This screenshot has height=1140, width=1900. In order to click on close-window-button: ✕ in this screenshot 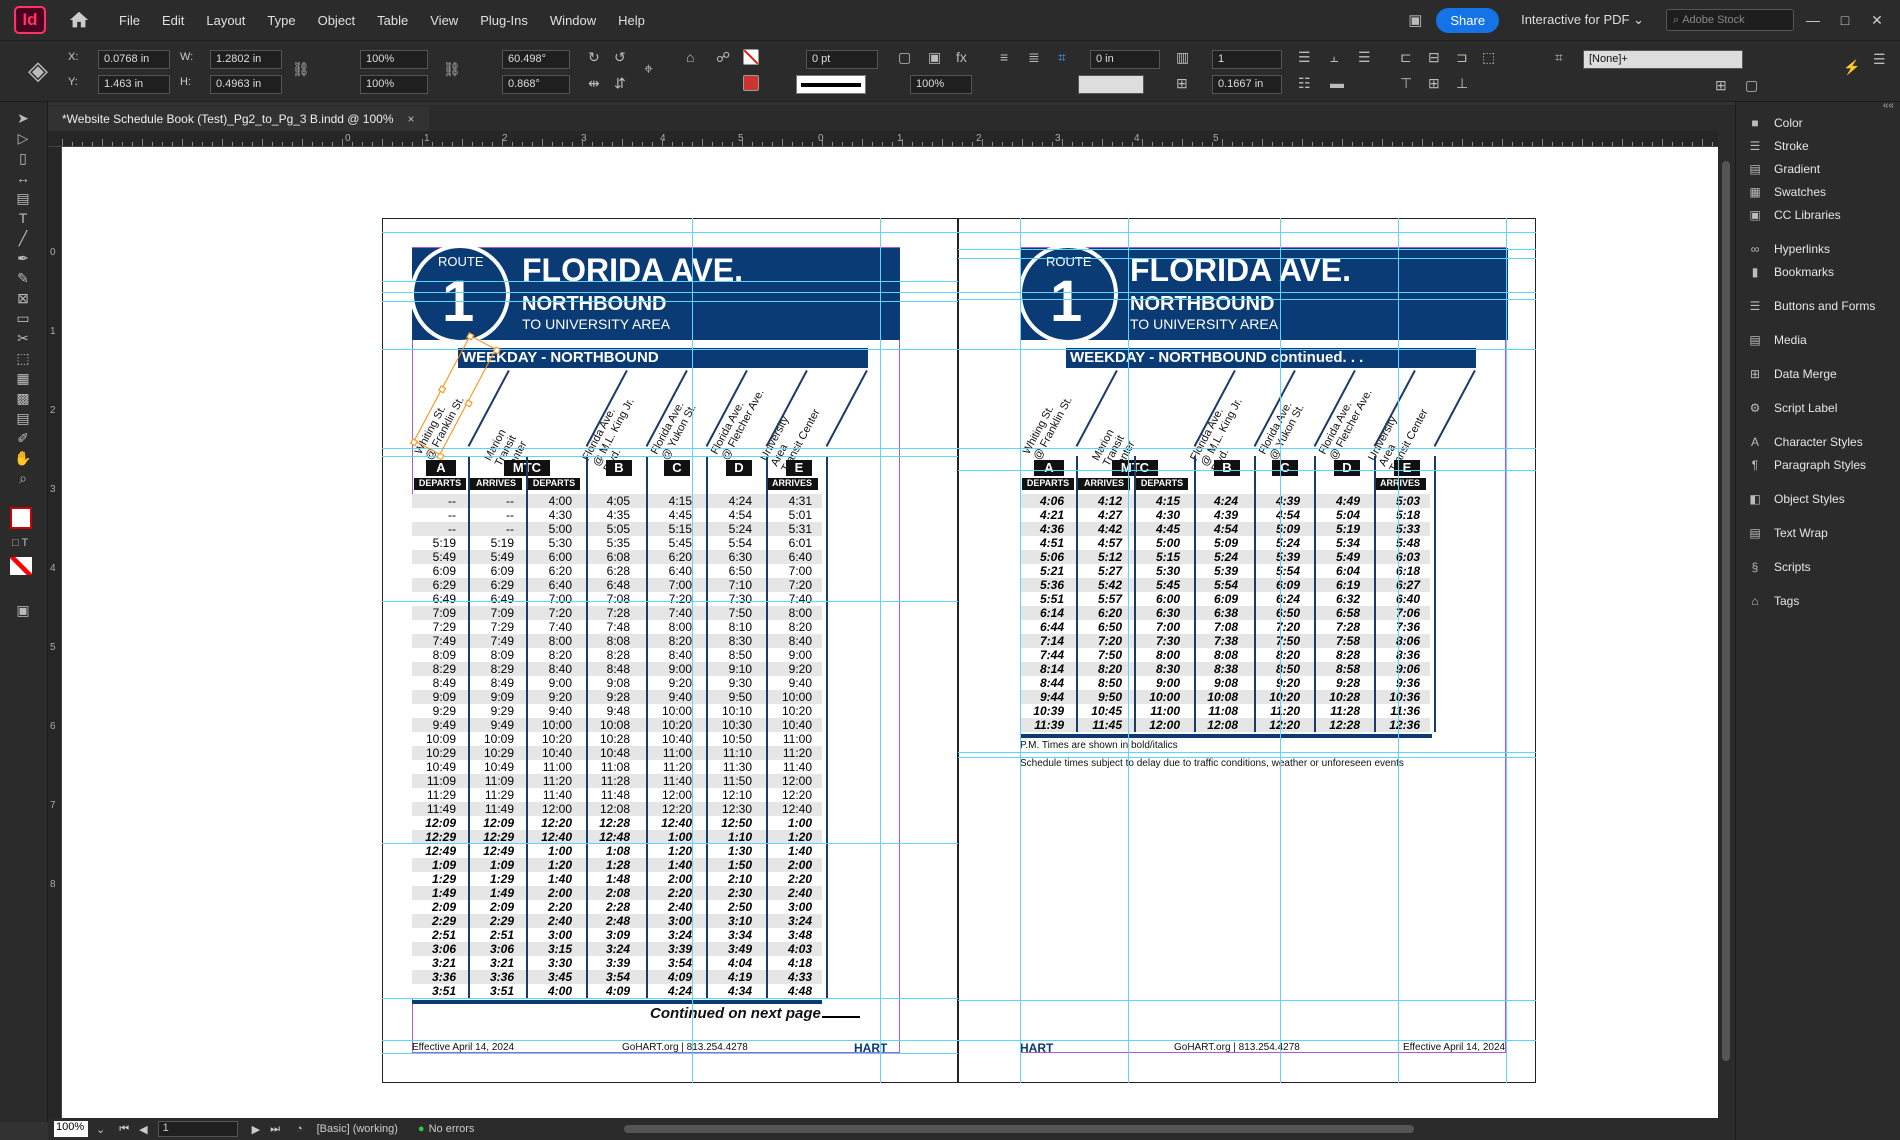, I will do `click(1877, 20)`.